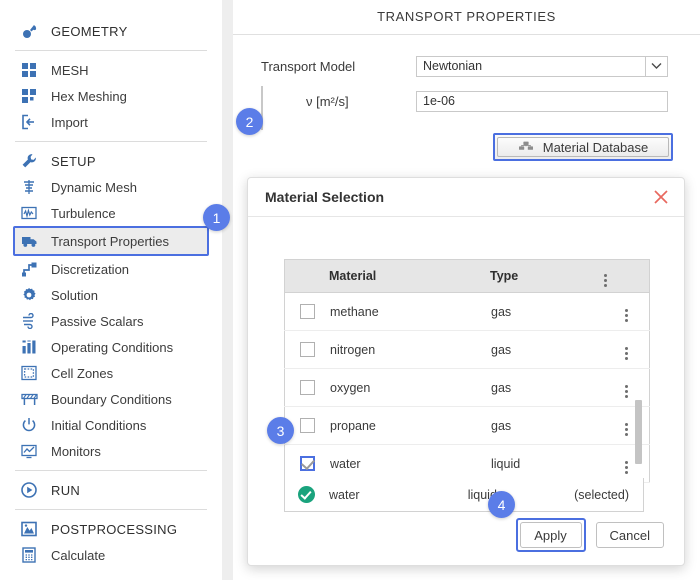 The image size is (700, 580). What do you see at coordinates (467, 425) in the screenshot?
I see `table-row: propane gas` at bounding box center [467, 425].